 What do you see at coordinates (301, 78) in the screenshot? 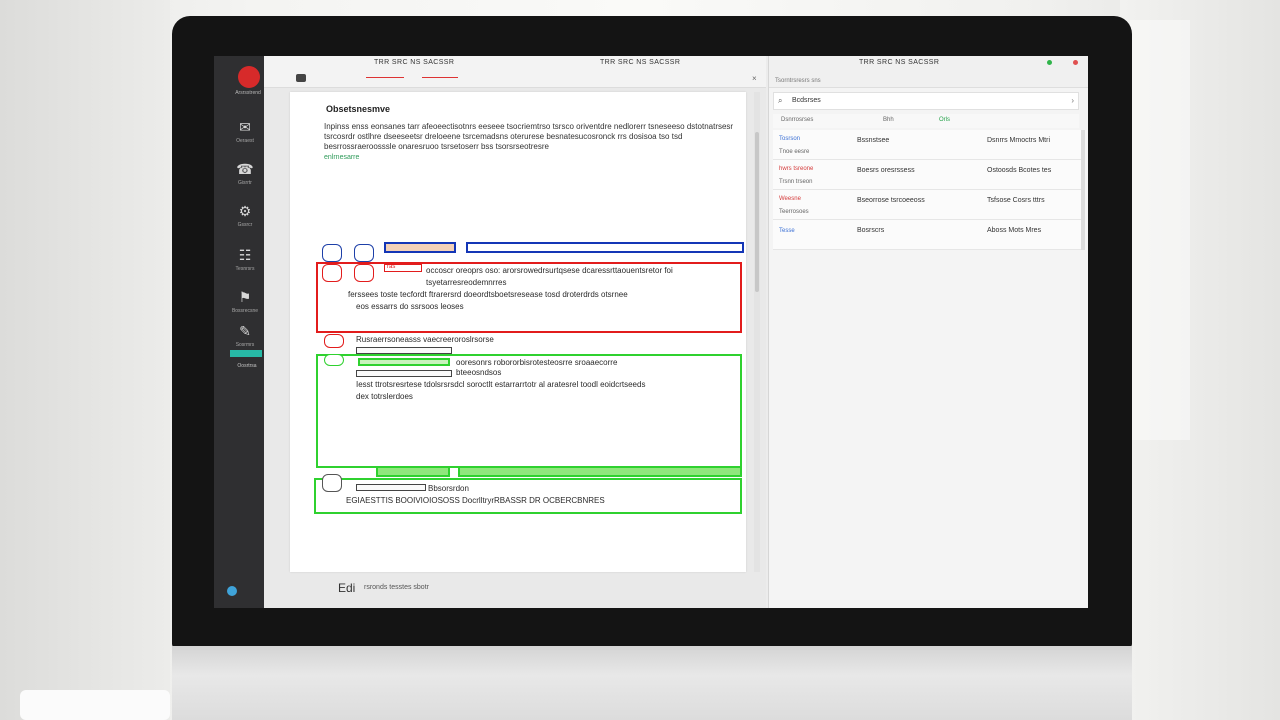
I see `document-icon` at bounding box center [301, 78].